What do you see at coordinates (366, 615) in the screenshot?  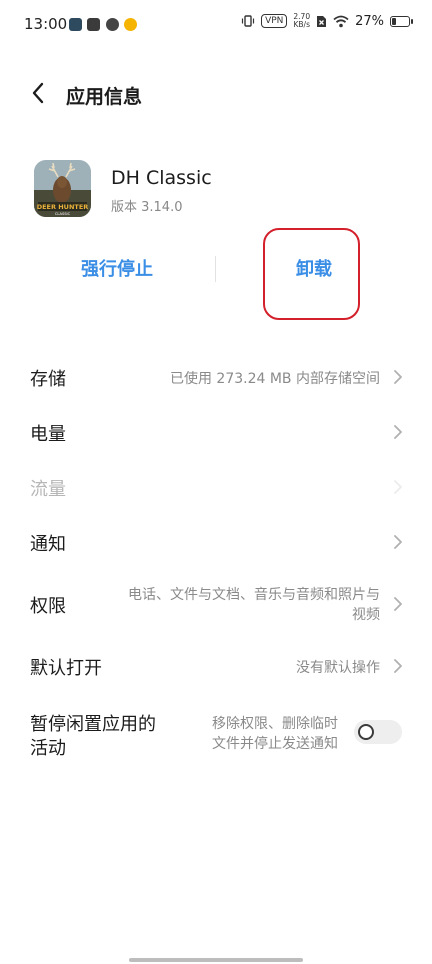 I see `permissions-value-line2: 视频` at bounding box center [366, 615].